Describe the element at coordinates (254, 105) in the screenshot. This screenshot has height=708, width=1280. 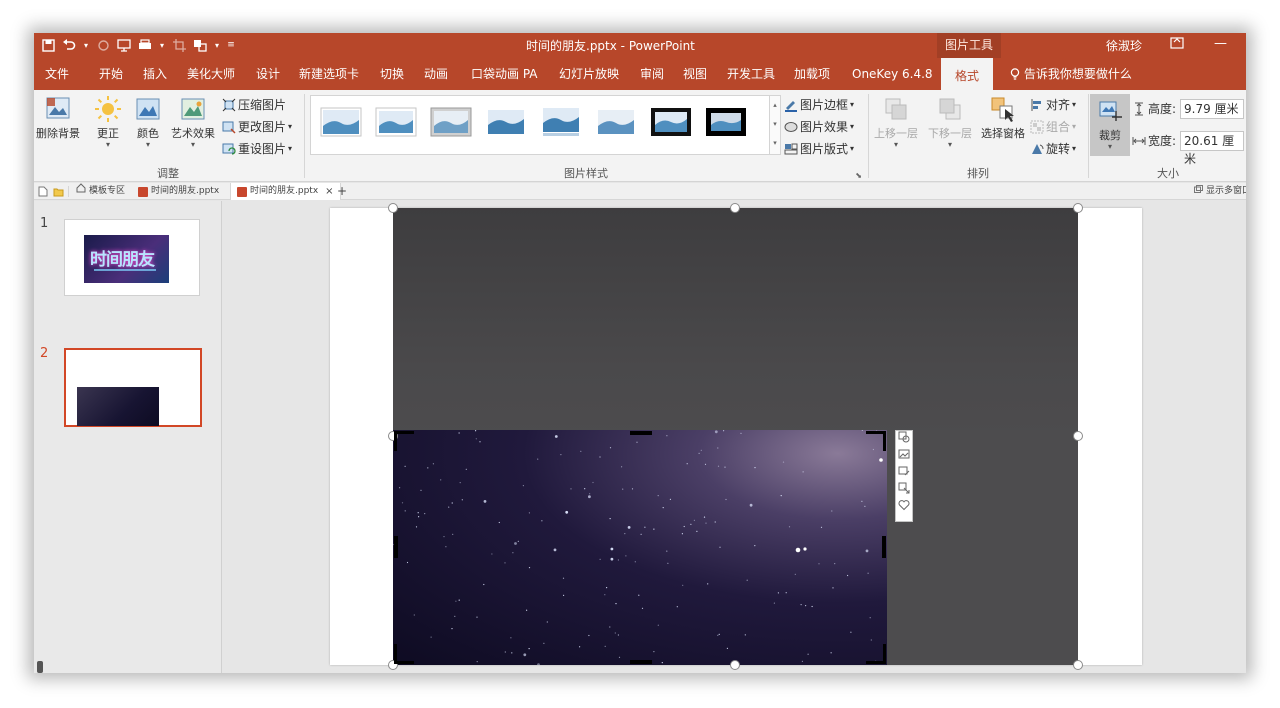
I see `compress-pictures-button: 压缩图片` at that location.